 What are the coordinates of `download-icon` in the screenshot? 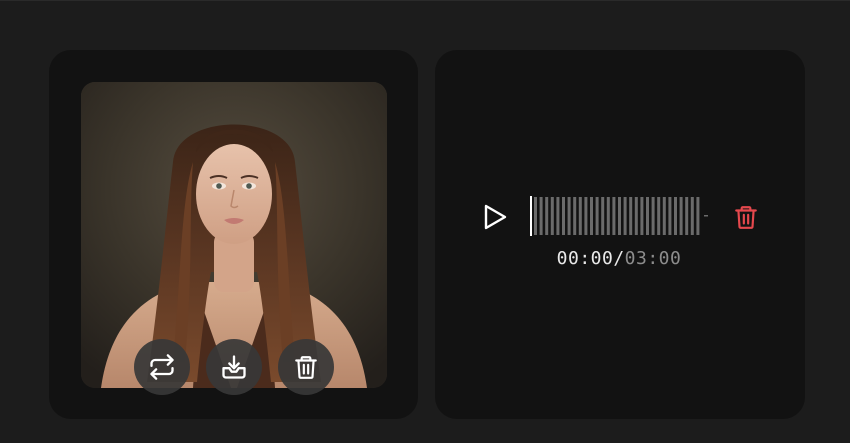 It's located at (234, 367).